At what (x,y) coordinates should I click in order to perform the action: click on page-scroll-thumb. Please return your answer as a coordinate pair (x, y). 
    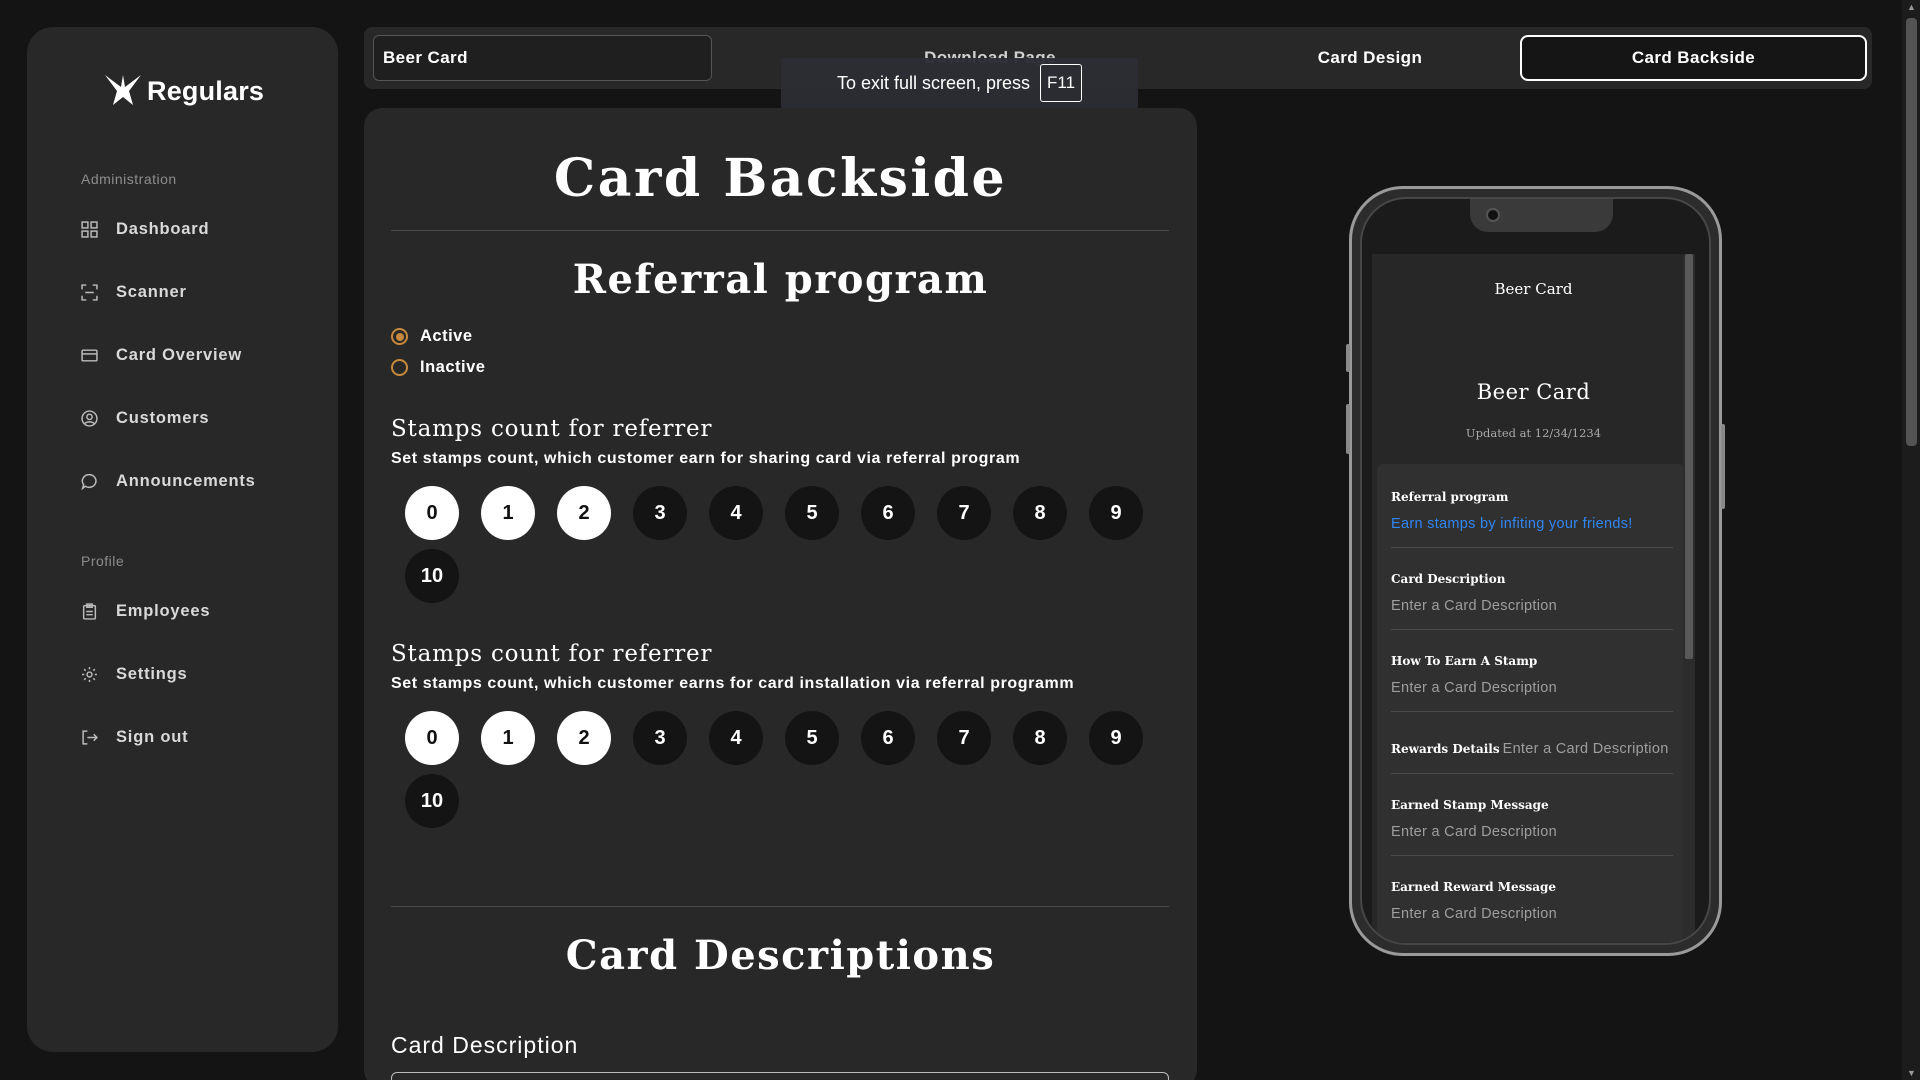
    Looking at the image, I should click on (1911, 232).